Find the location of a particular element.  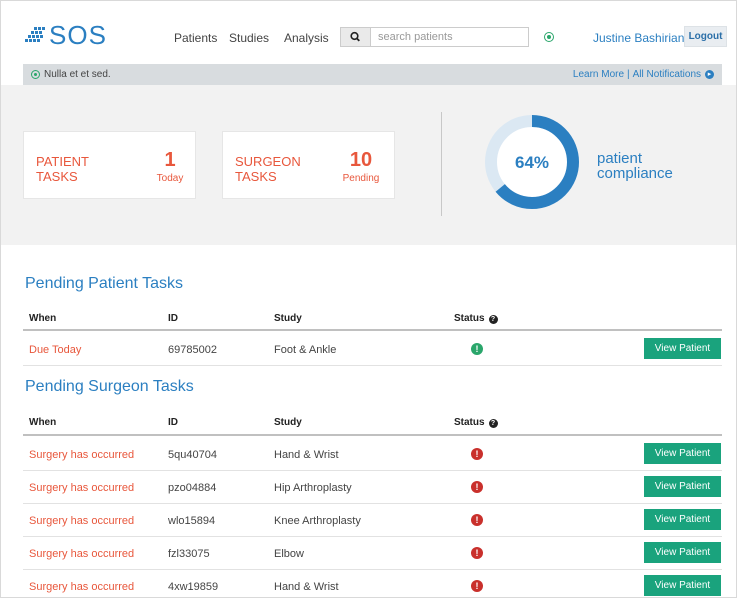

task-id: 4xw19859 is located at coordinates (193, 587).